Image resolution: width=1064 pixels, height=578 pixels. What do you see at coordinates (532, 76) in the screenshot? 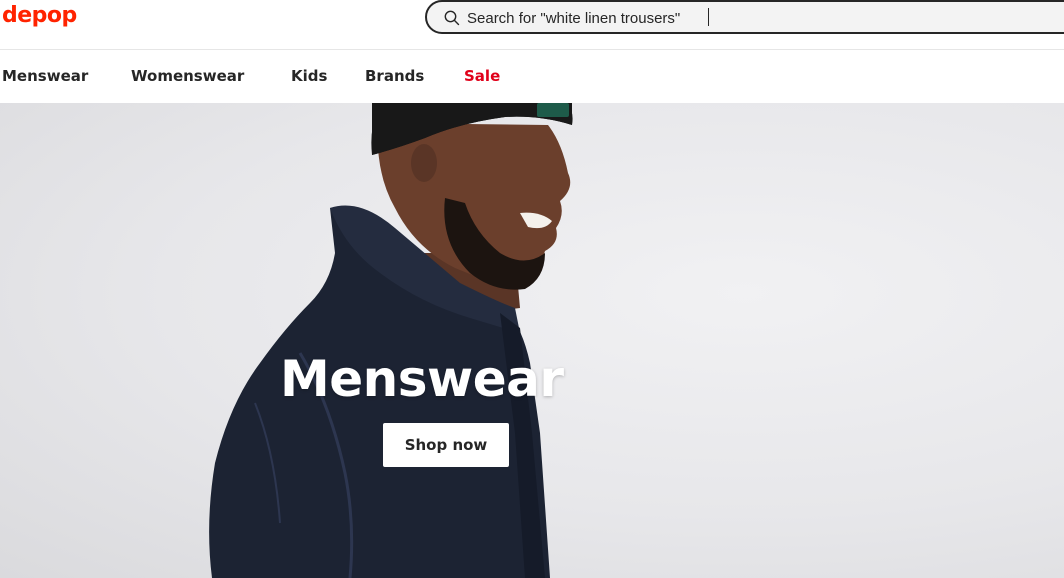
I see `category-nav: Menswear Womenswear Kids Brands Sale` at bounding box center [532, 76].